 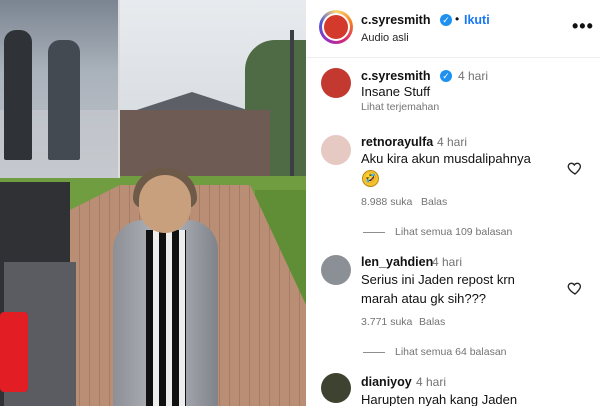 I want to click on view-replies-button: Lihat semua 64 balasan, so click(x=435, y=352).